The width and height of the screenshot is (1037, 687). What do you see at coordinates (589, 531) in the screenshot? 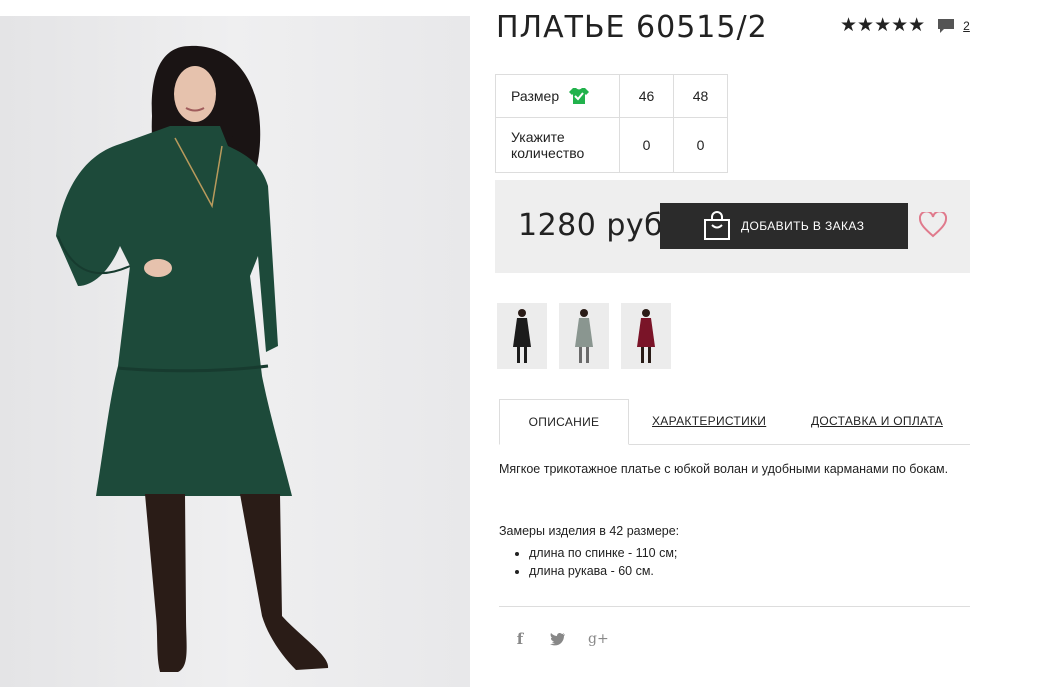
I see `measures-title: Замеры изделия в 42 размере:` at bounding box center [589, 531].